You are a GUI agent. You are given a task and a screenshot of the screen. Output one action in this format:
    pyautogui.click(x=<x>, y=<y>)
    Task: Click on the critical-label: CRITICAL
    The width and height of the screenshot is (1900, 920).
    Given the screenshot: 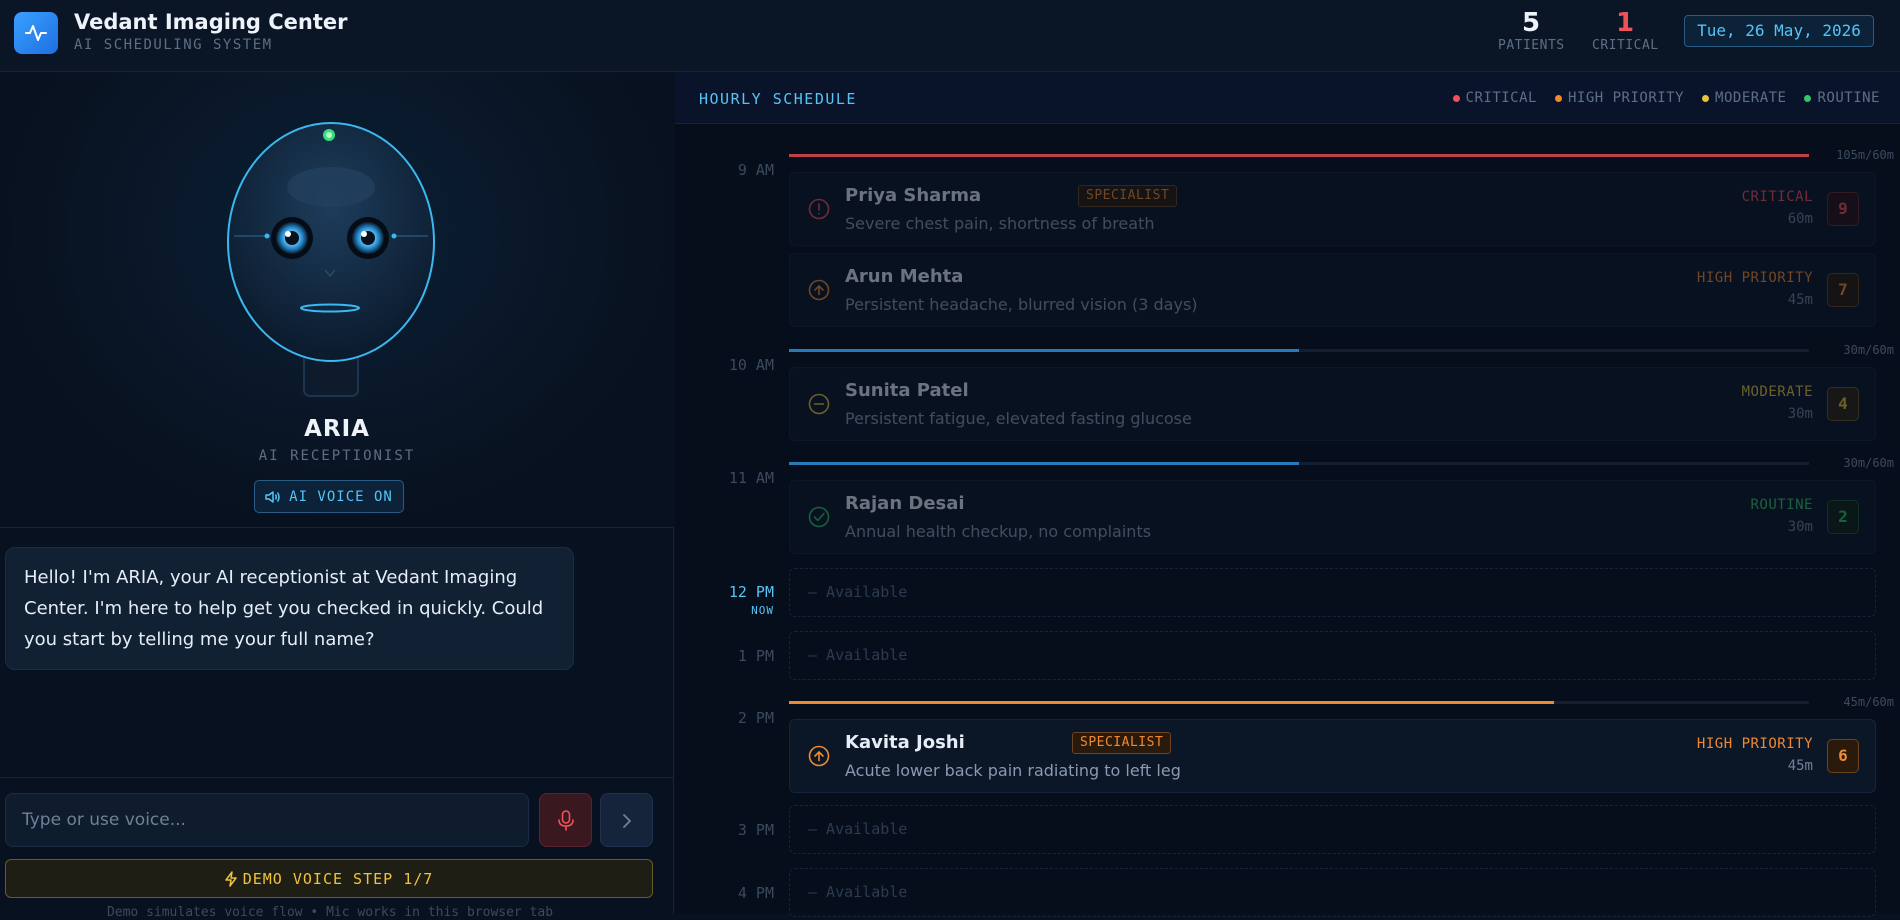 What is the action you would take?
    pyautogui.click(x=1625, y=45)
    